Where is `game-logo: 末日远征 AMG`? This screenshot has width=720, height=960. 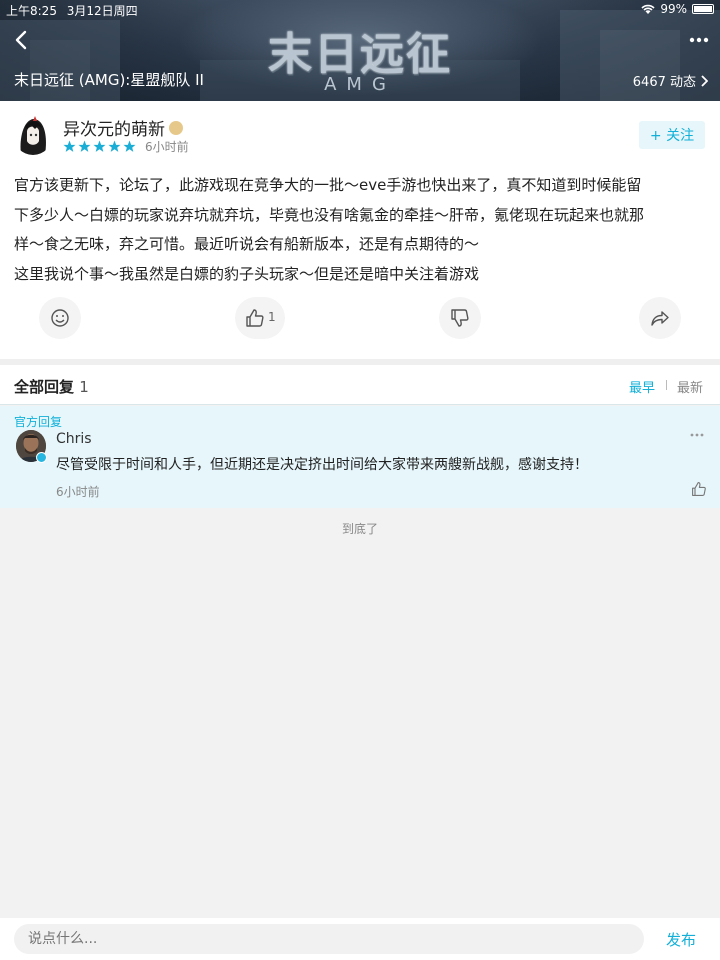
game-logo: 末日远征 AMG is located at coordinates (360, 56).